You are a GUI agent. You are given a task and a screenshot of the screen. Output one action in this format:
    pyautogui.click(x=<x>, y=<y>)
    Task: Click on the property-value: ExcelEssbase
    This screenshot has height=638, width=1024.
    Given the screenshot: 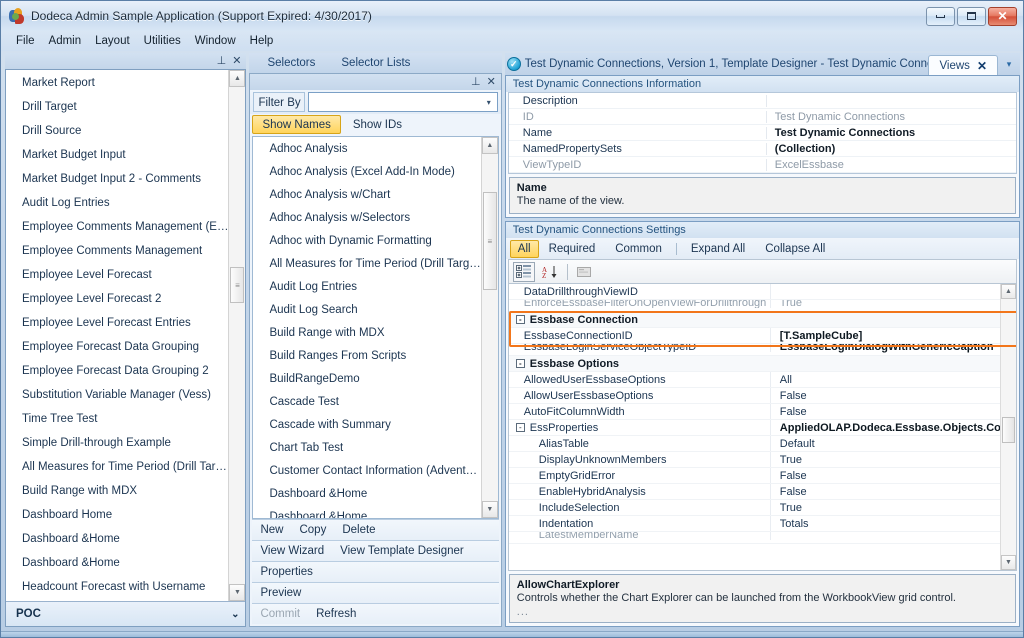 What is the action you would take?
    pyautogui.click(x=891, y=165)
    